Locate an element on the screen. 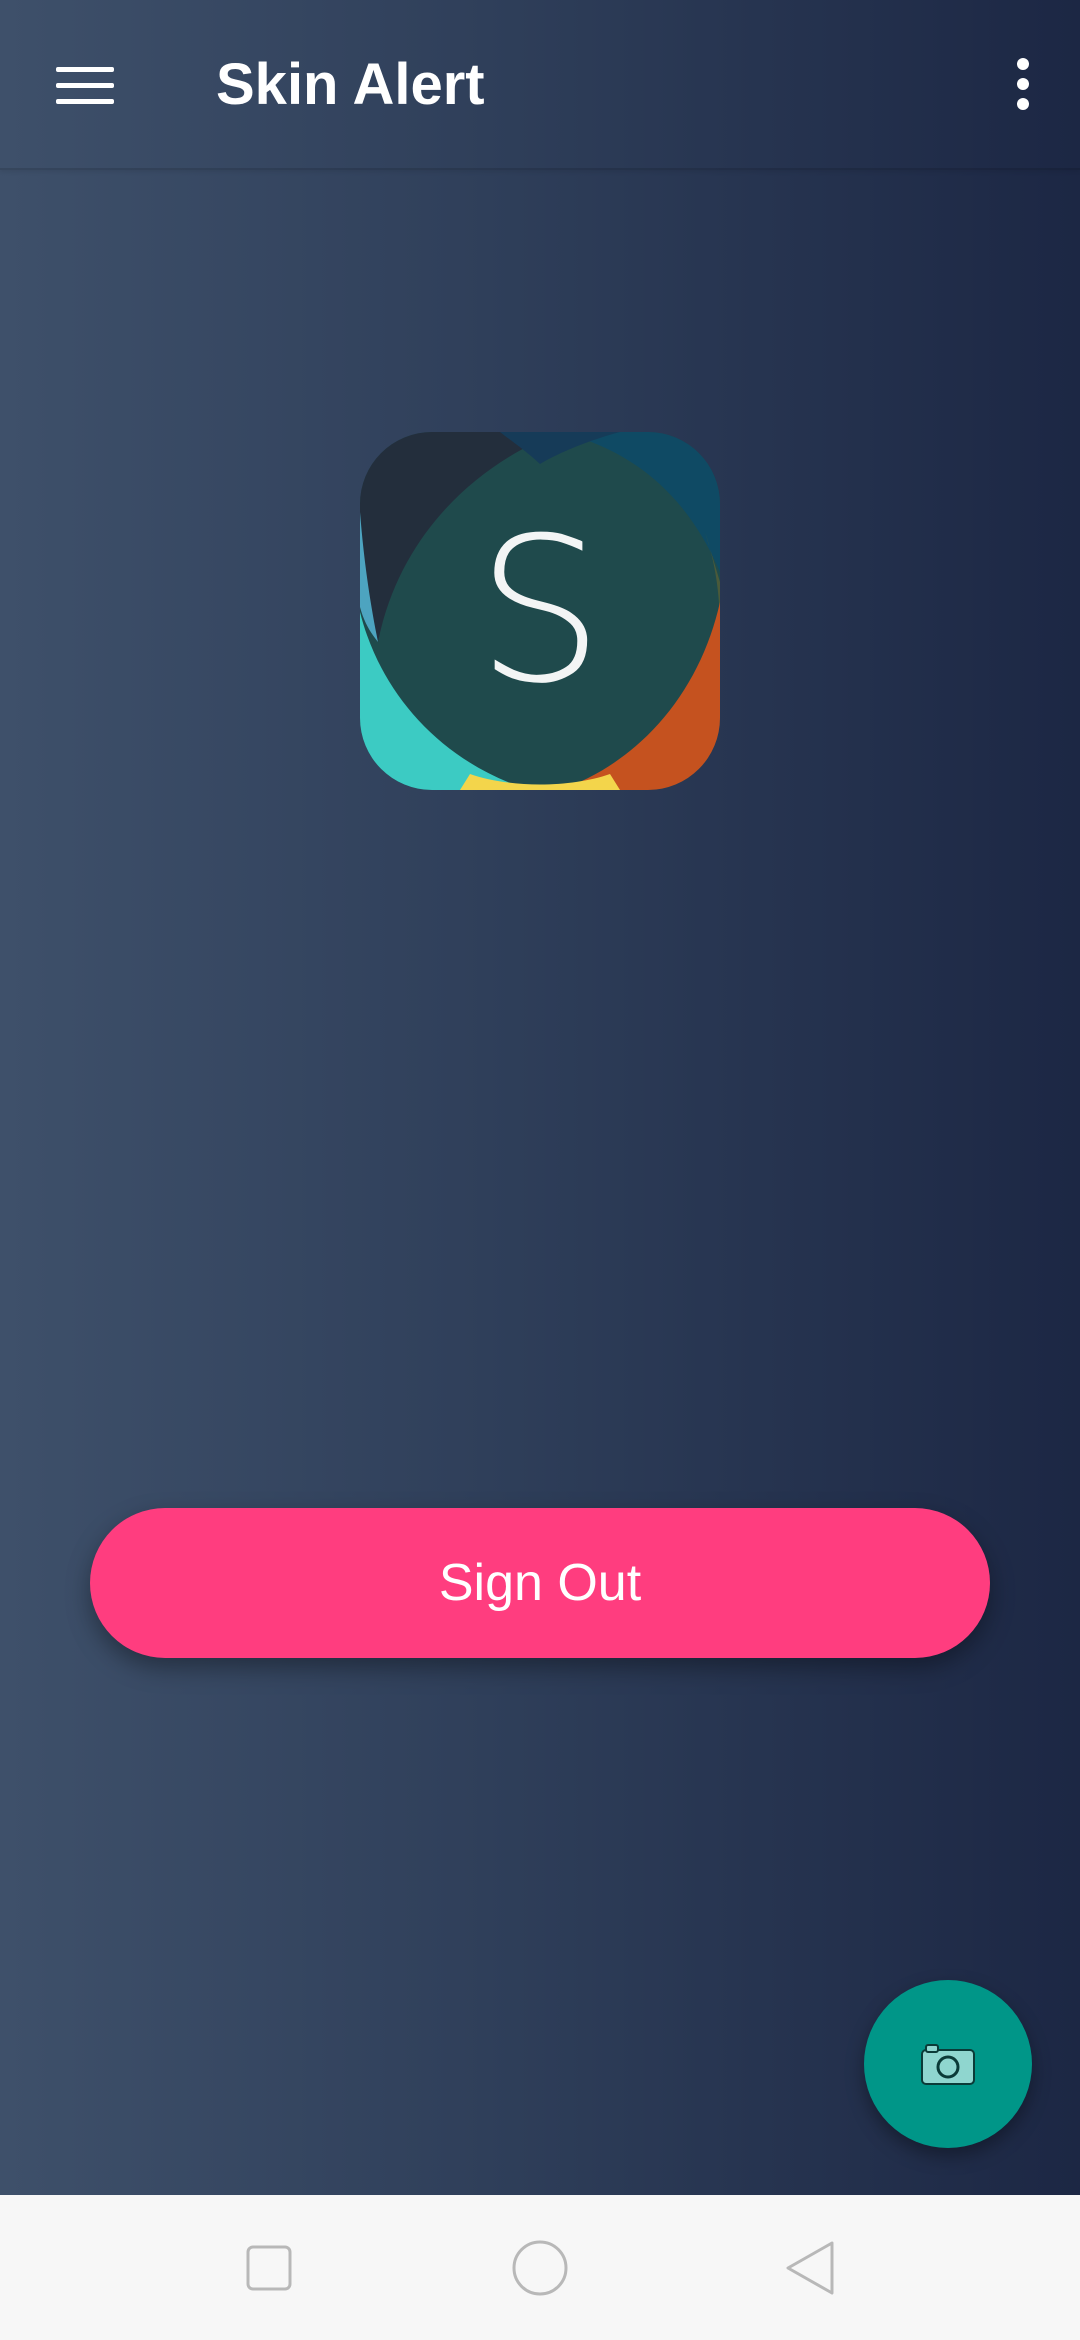 The image size is (1080, 2340). camera-icon is located at coordinates (948, 2064).